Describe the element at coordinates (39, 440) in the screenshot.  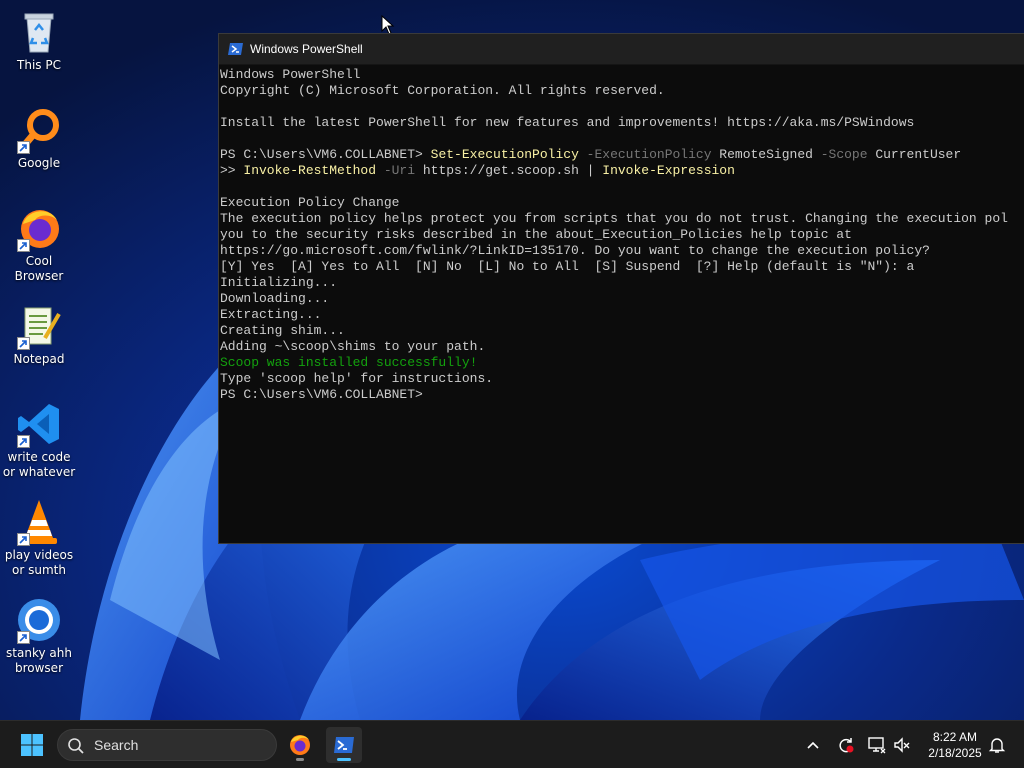
I see `desktop-icon-vscode: write code or whatever` at that location.